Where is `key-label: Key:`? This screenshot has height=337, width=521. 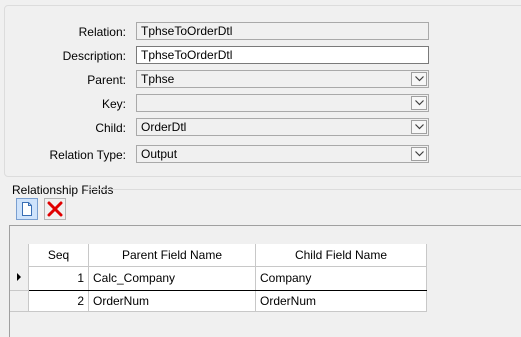
key-label: Key: is located at coordinates (113, 104).